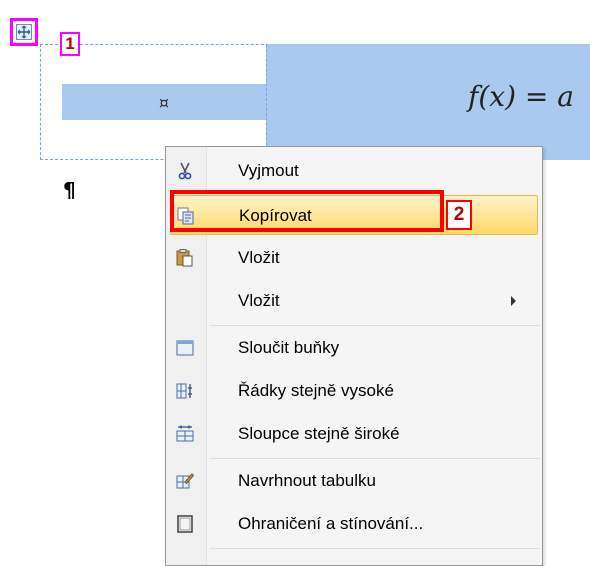  What do you see at coordinates (185, 524) in the screenshot?
I see `borders-icon` at bounding box center [185, 524].